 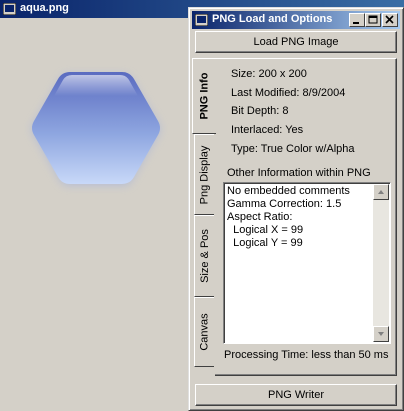 I want to click on close-button, so click(x=390, y=20).